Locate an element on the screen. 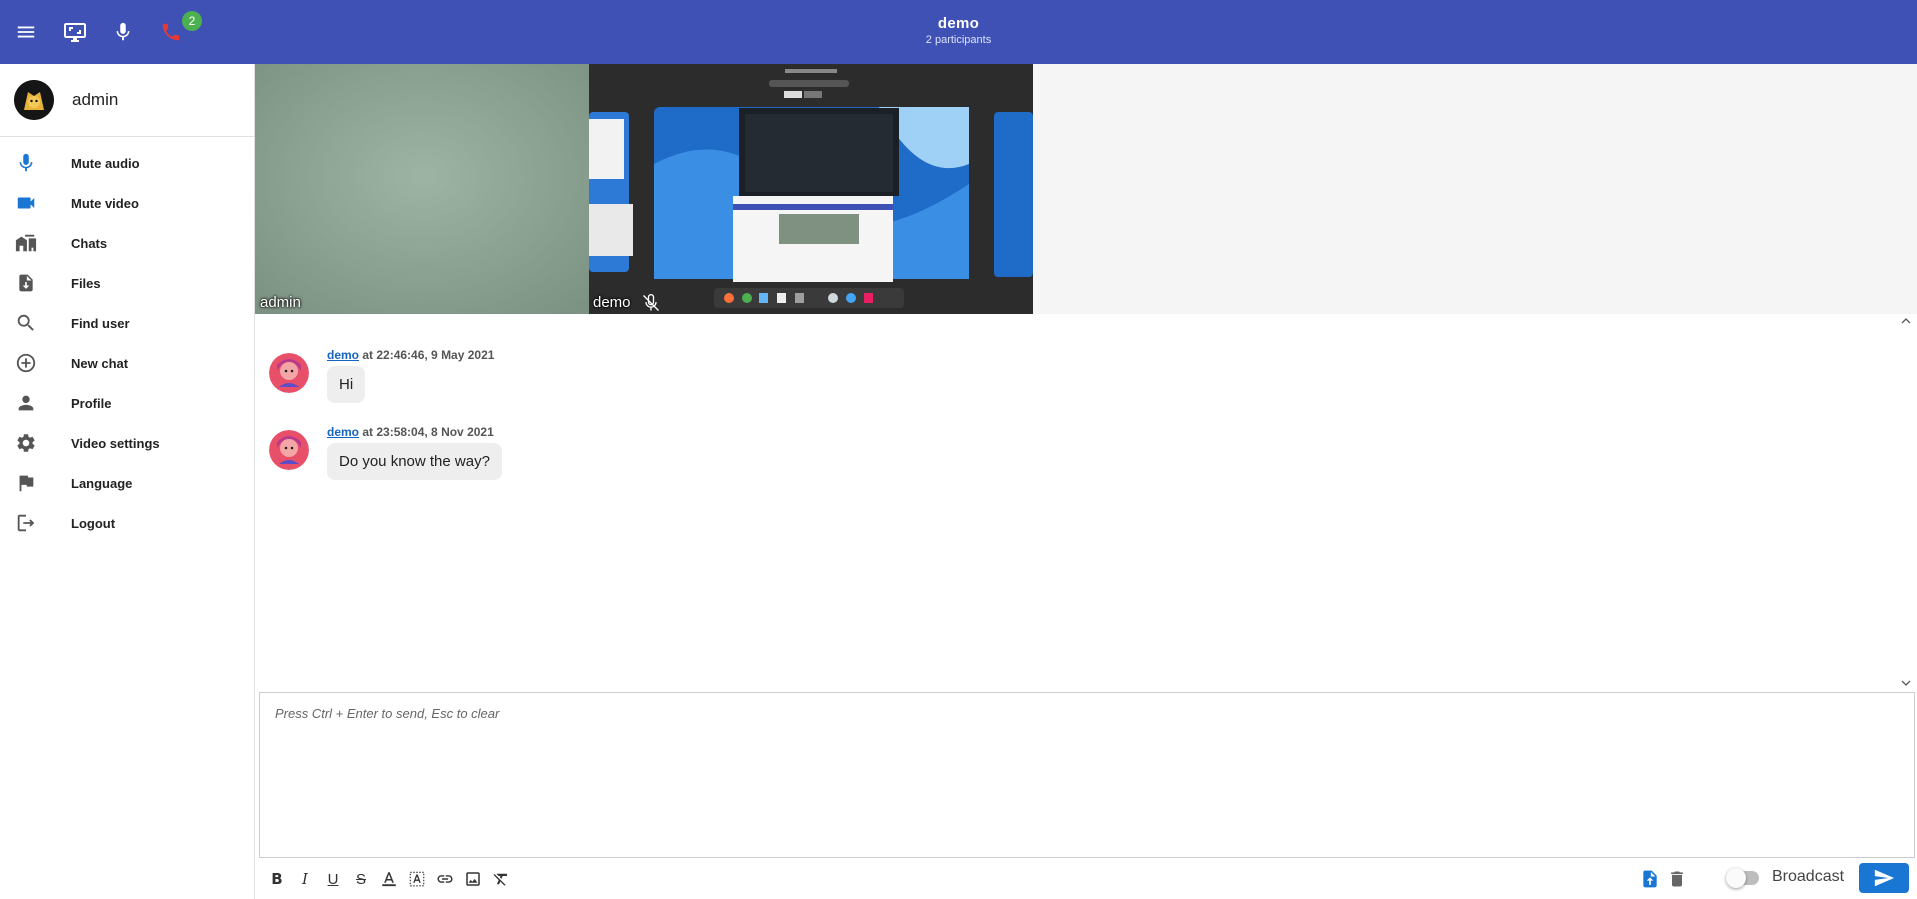 This screenshot has width=1917, height=899. nav-item-language: Language is located at coordinates (127, 483).